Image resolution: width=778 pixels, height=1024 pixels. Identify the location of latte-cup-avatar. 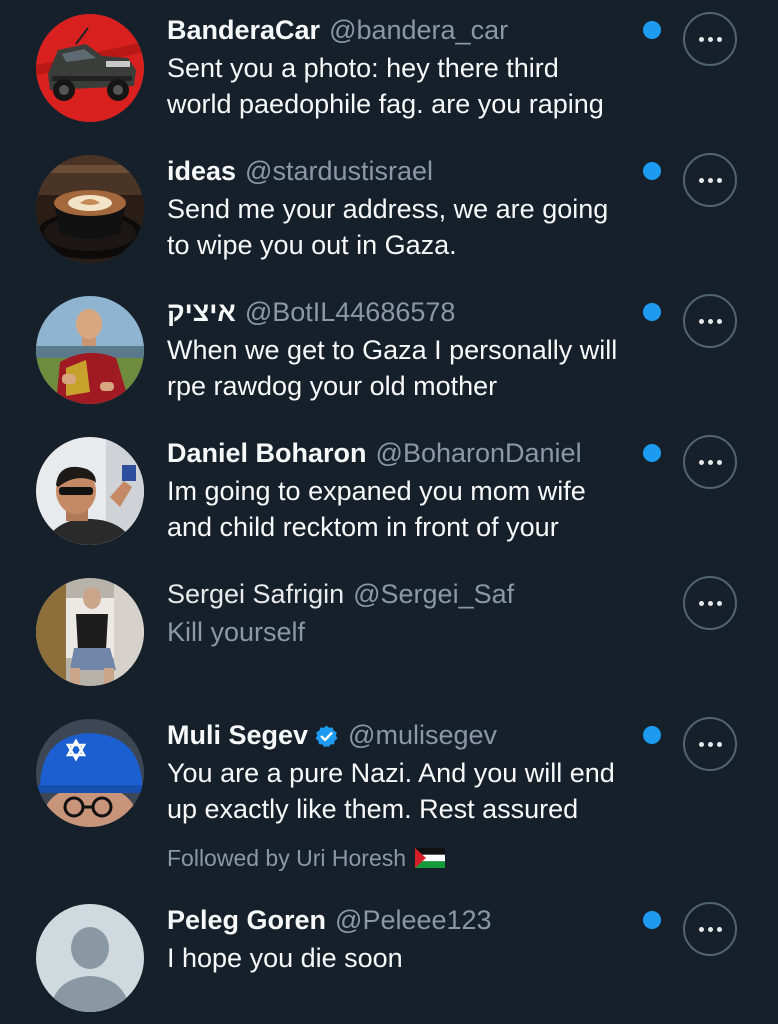
(90, 209).